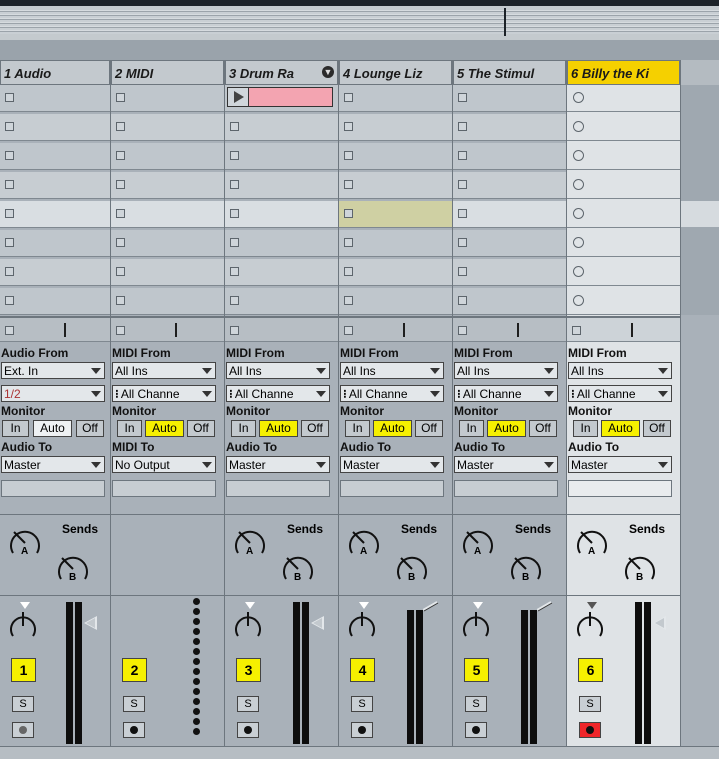 This screenshot has height=759, width=719. What do you see at coordinates (55, 72) in the screenshot?
I see `track-title: 1 Audio` at bounding box center [55, 72].